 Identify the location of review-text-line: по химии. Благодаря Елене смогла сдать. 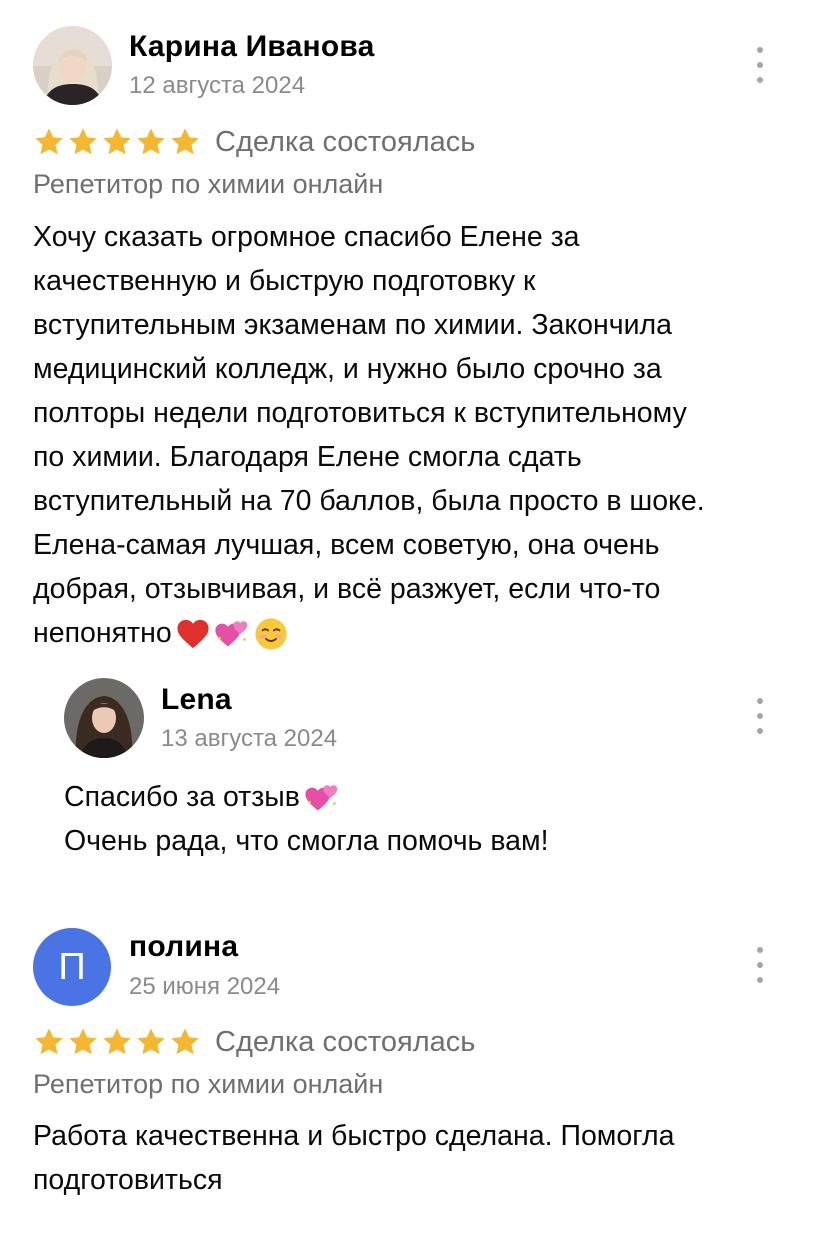
(307, 457).